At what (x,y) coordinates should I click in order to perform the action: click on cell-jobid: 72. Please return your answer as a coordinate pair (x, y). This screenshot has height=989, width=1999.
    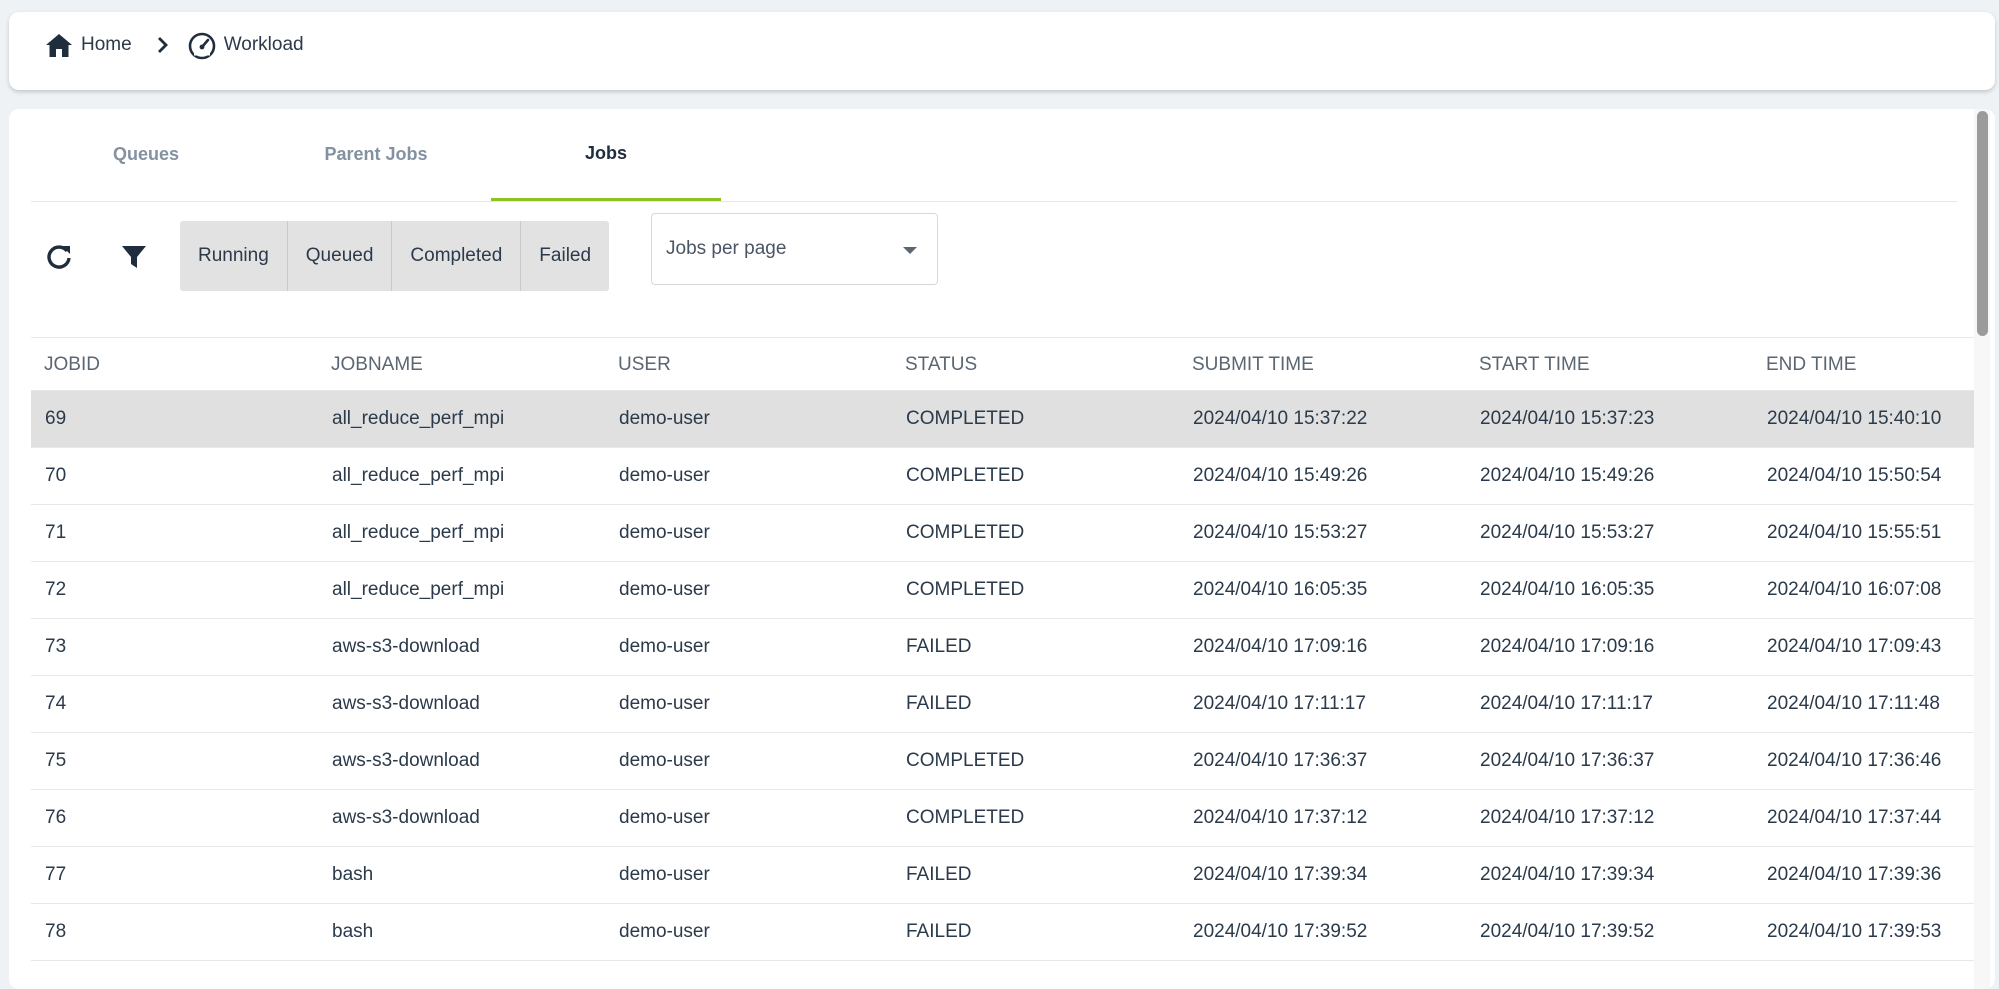
    Looking at the image, I should click on (56, 589).